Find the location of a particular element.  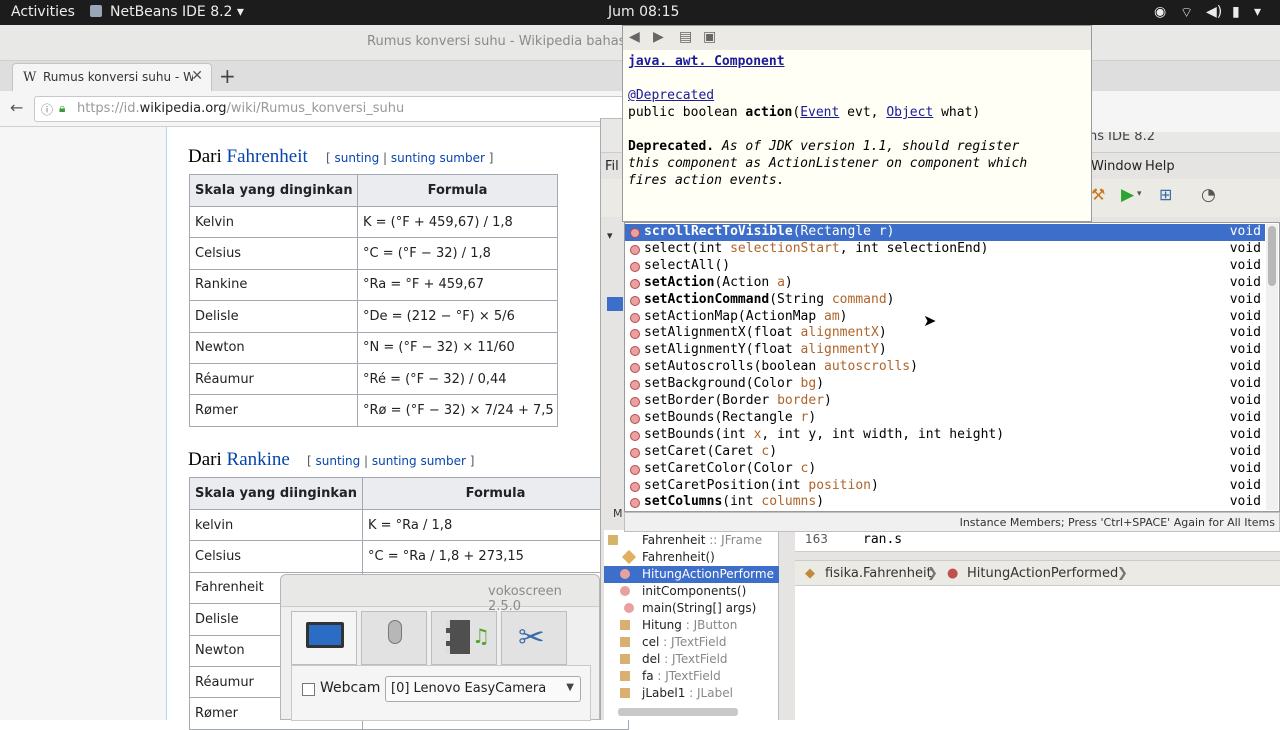

table-cell: Rankine is located at coordinates (273, 285).